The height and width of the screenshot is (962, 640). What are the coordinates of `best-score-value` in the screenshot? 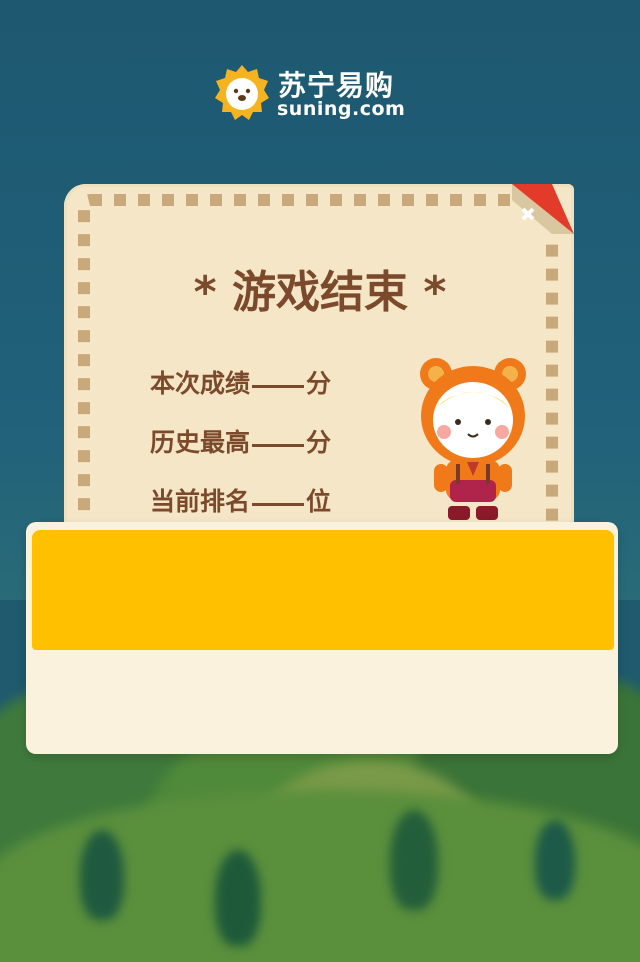 It's located at (278, 445).